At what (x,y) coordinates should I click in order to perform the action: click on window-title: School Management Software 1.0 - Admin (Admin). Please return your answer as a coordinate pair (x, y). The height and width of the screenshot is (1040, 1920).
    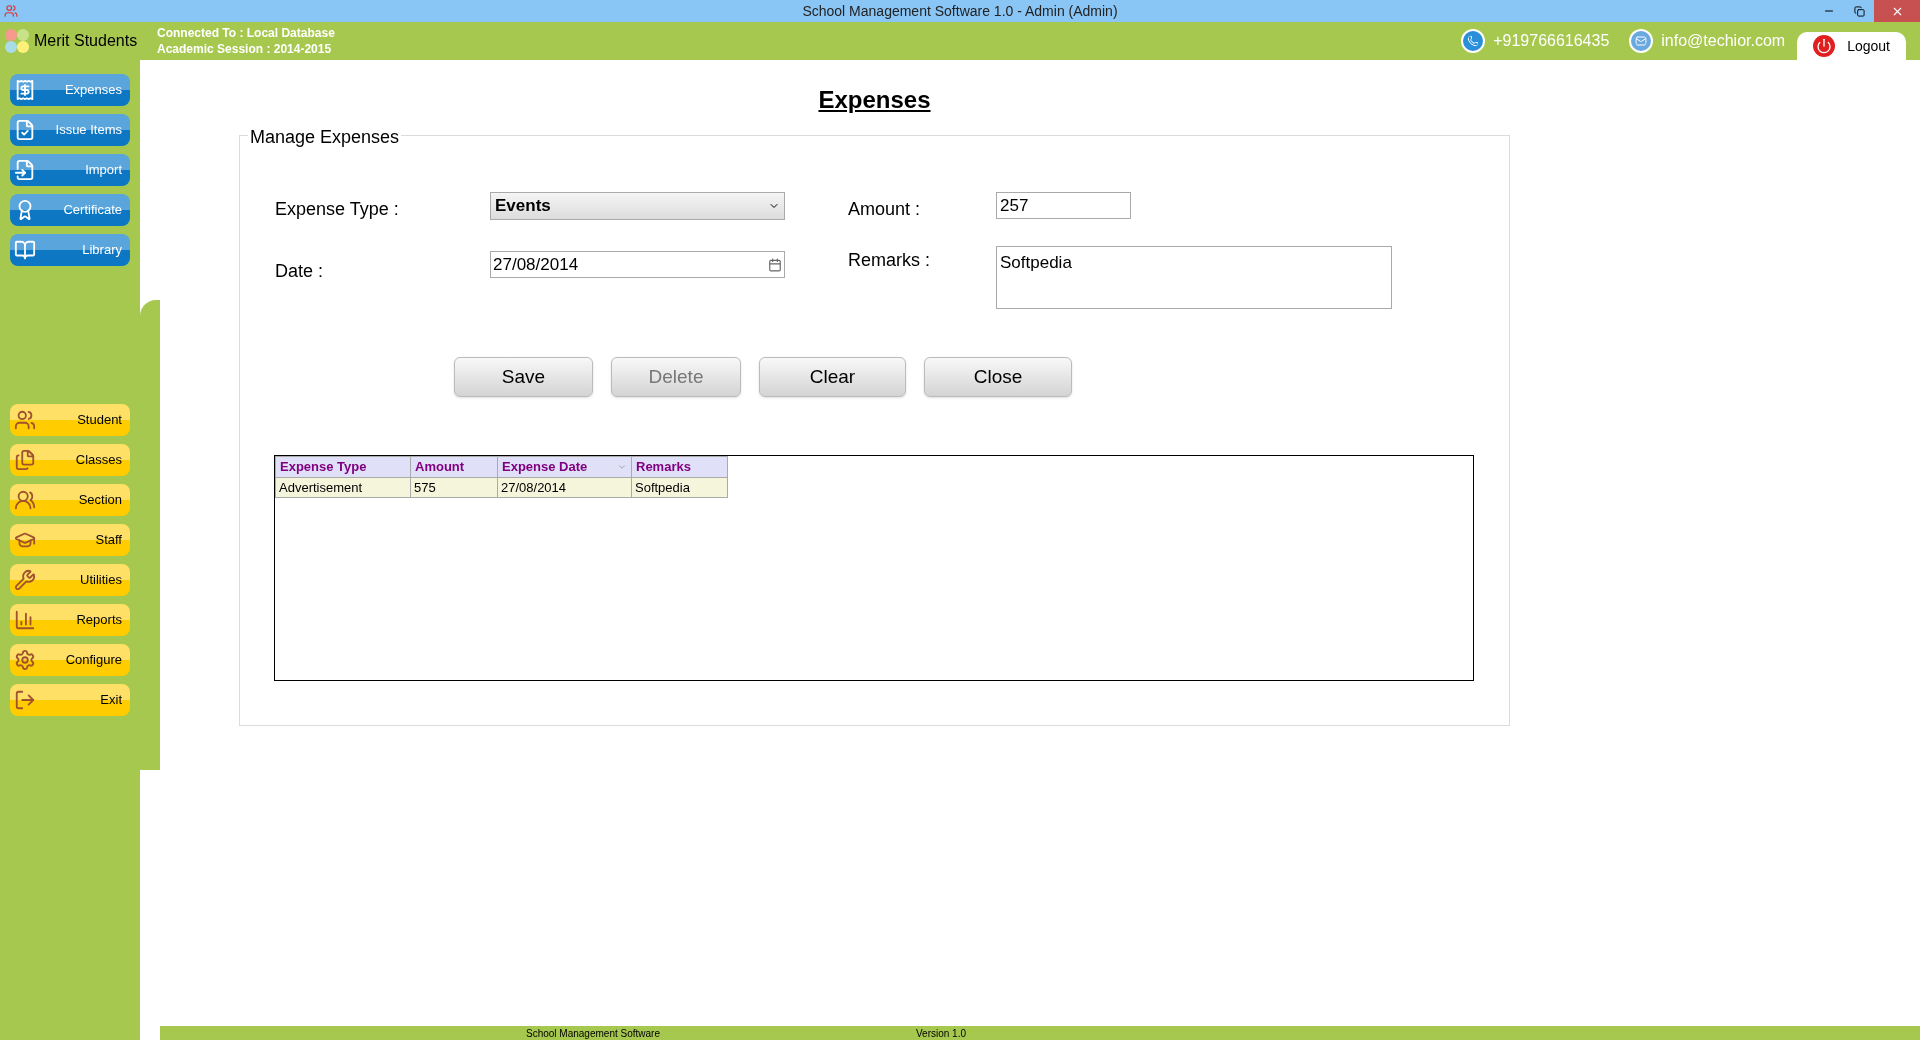
    Looking at the image, I should click on (960, 11).